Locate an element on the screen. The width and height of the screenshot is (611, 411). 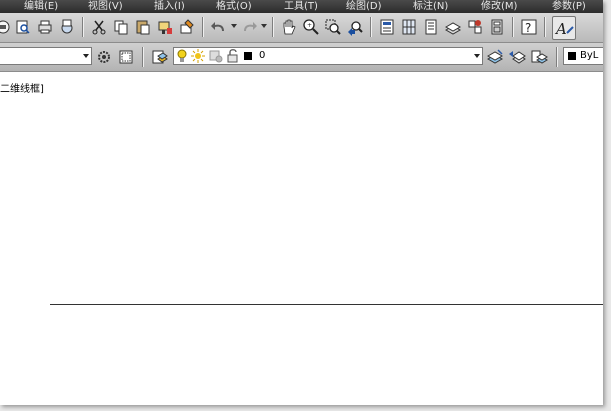
layer-combo-value: 0 is located at coordinates (262, 55).